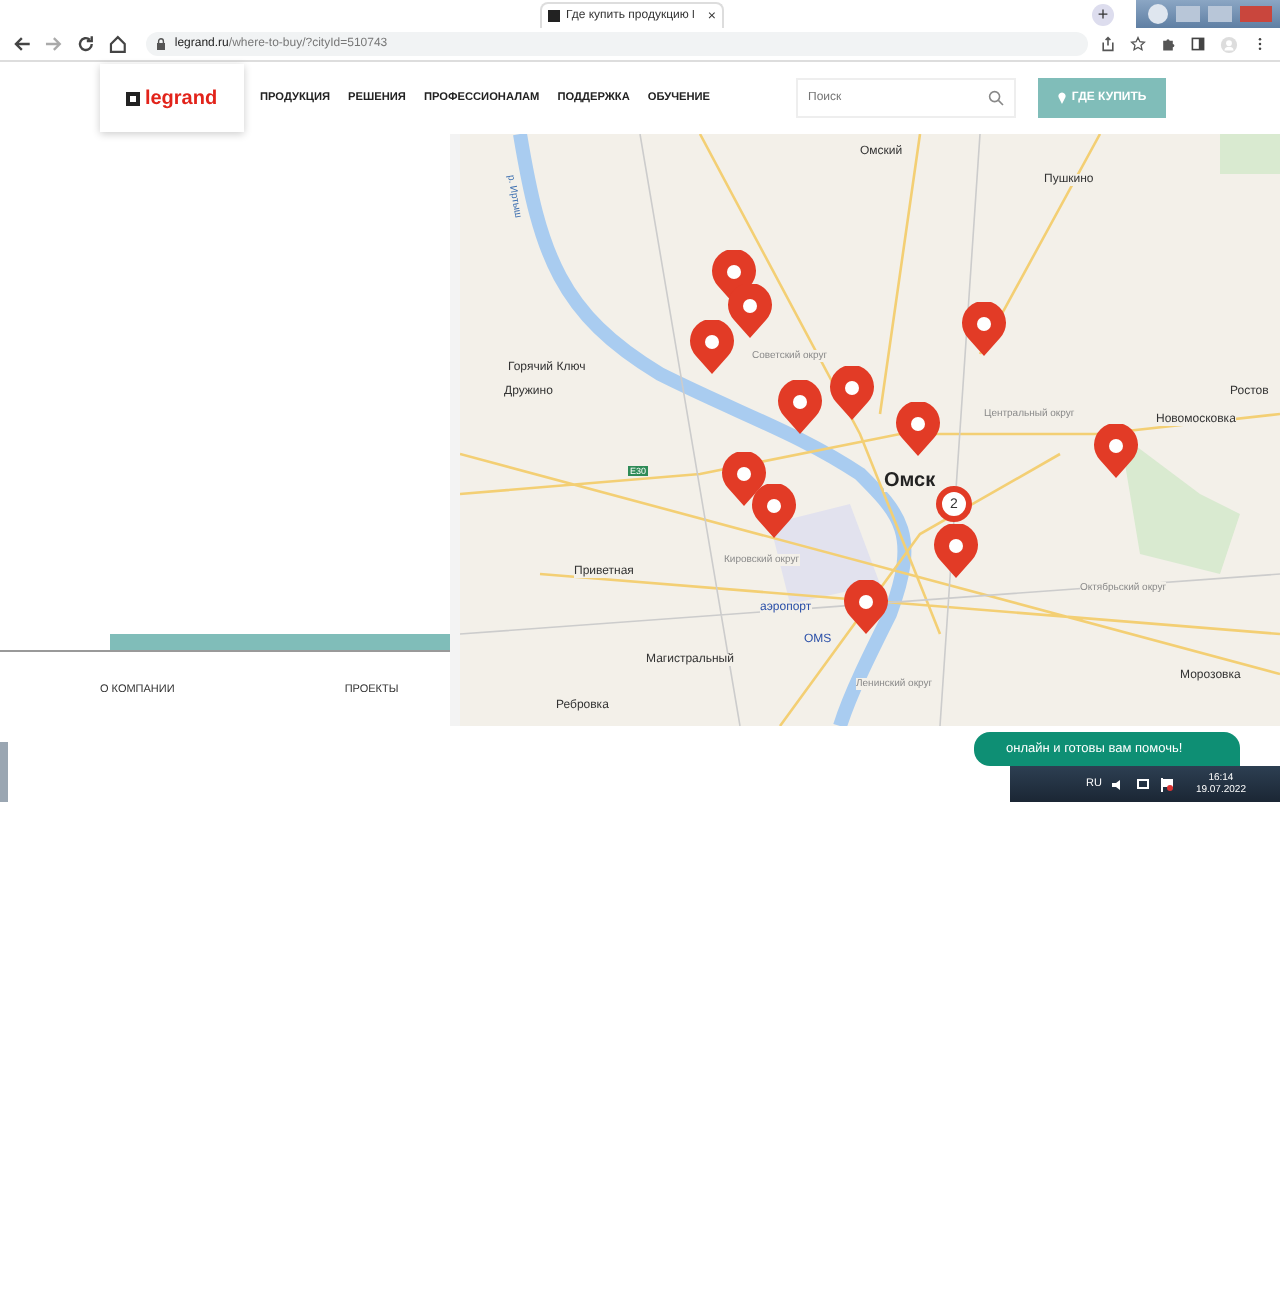 The width and height of the screenshot is (1280, 1296). What do you see at coordinates (161, 44) in the screenshot?
I see `lock-icon` at bounding box center [161, 44].